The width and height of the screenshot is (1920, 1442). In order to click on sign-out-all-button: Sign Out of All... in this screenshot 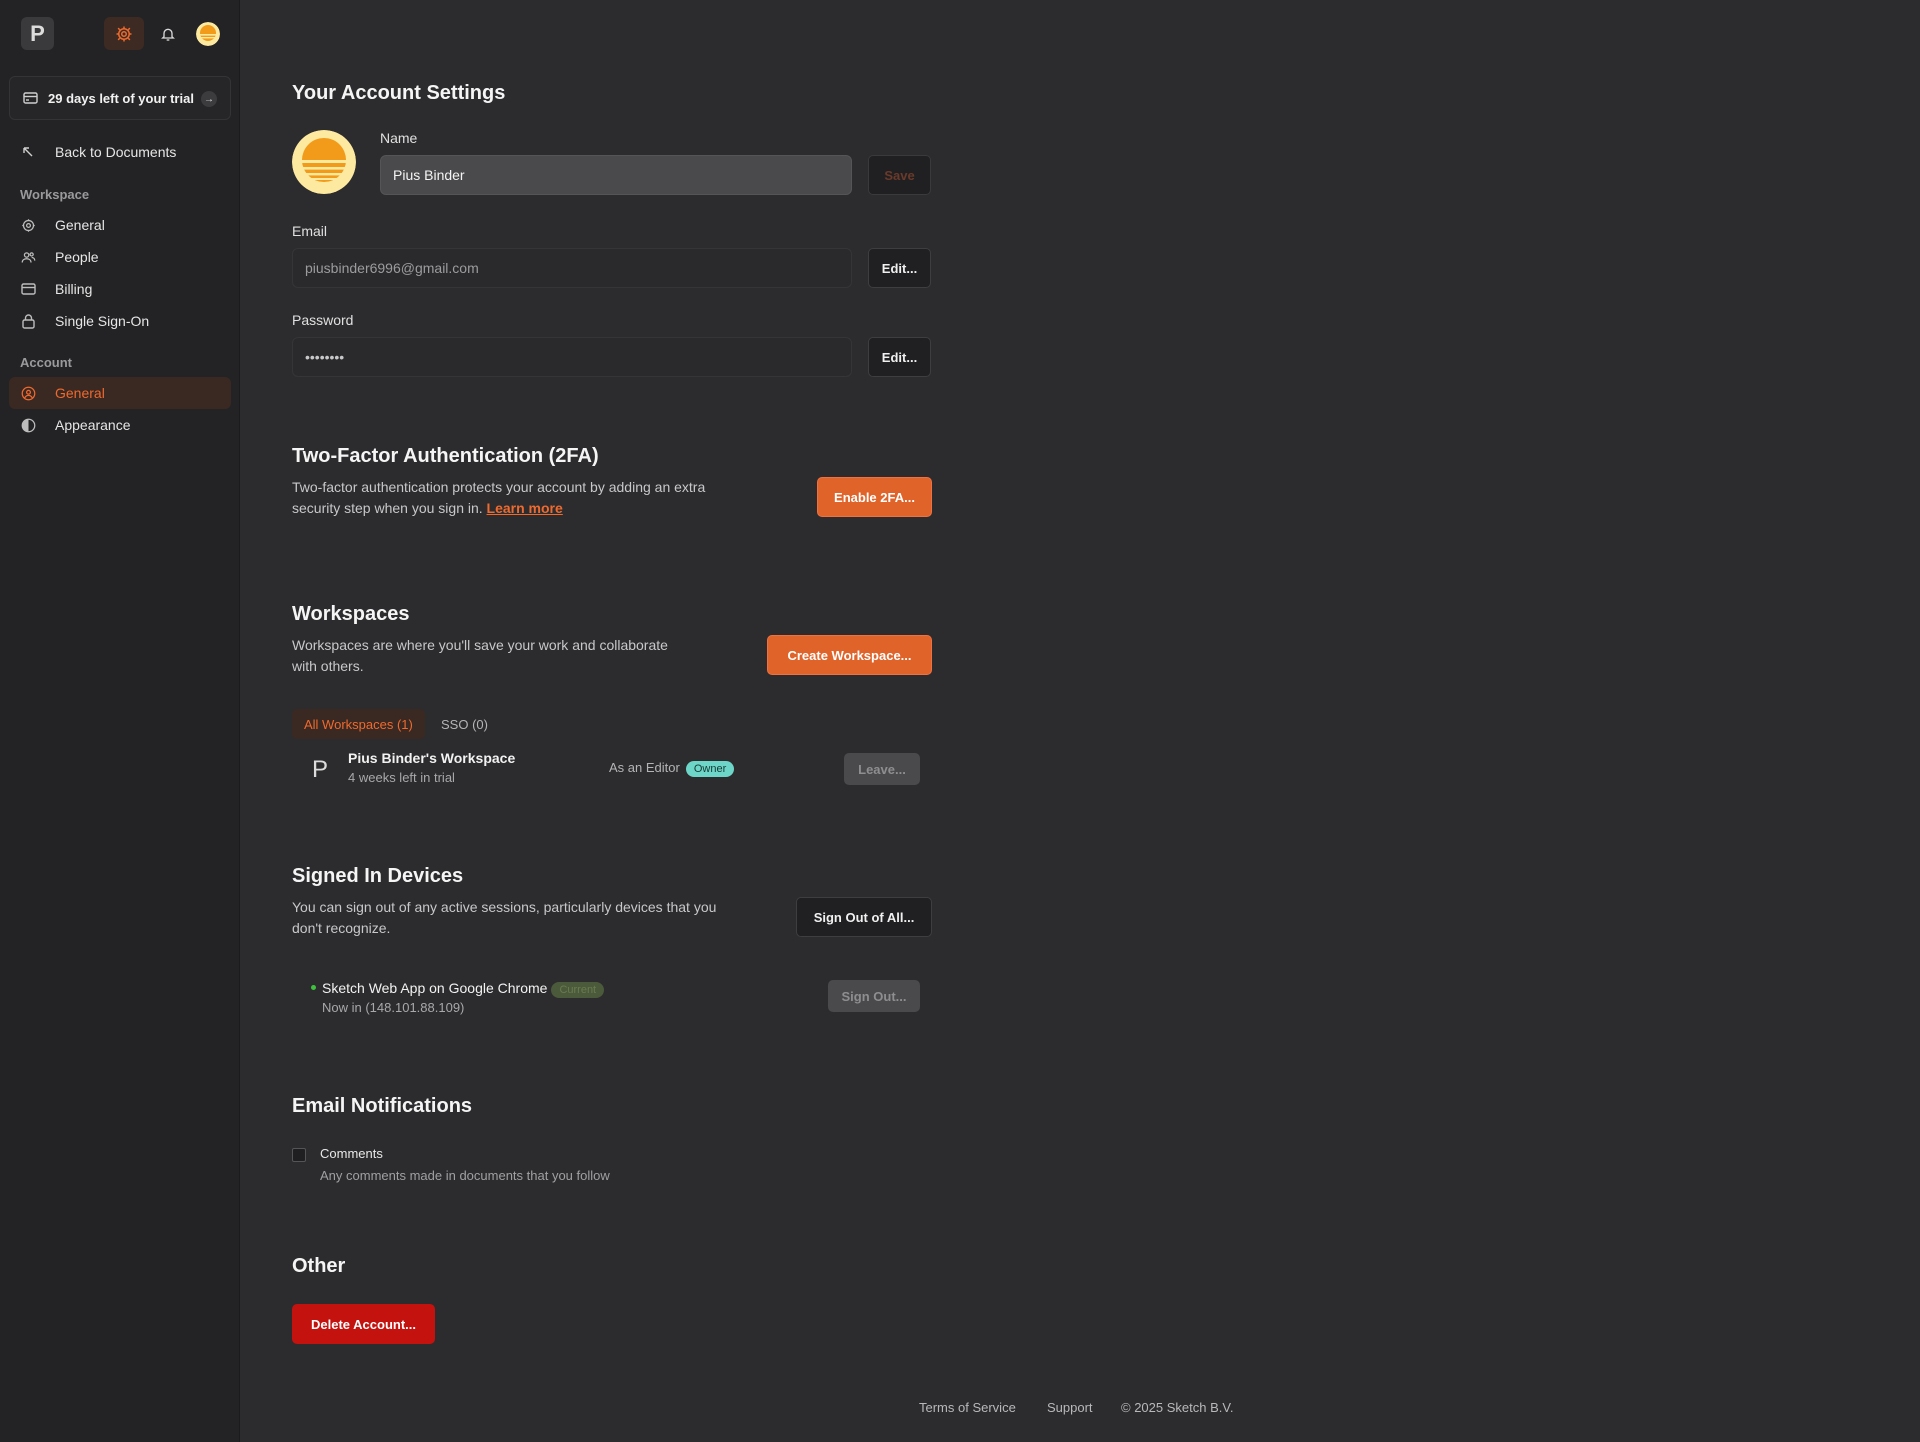, I will do `click(864, 917)`.